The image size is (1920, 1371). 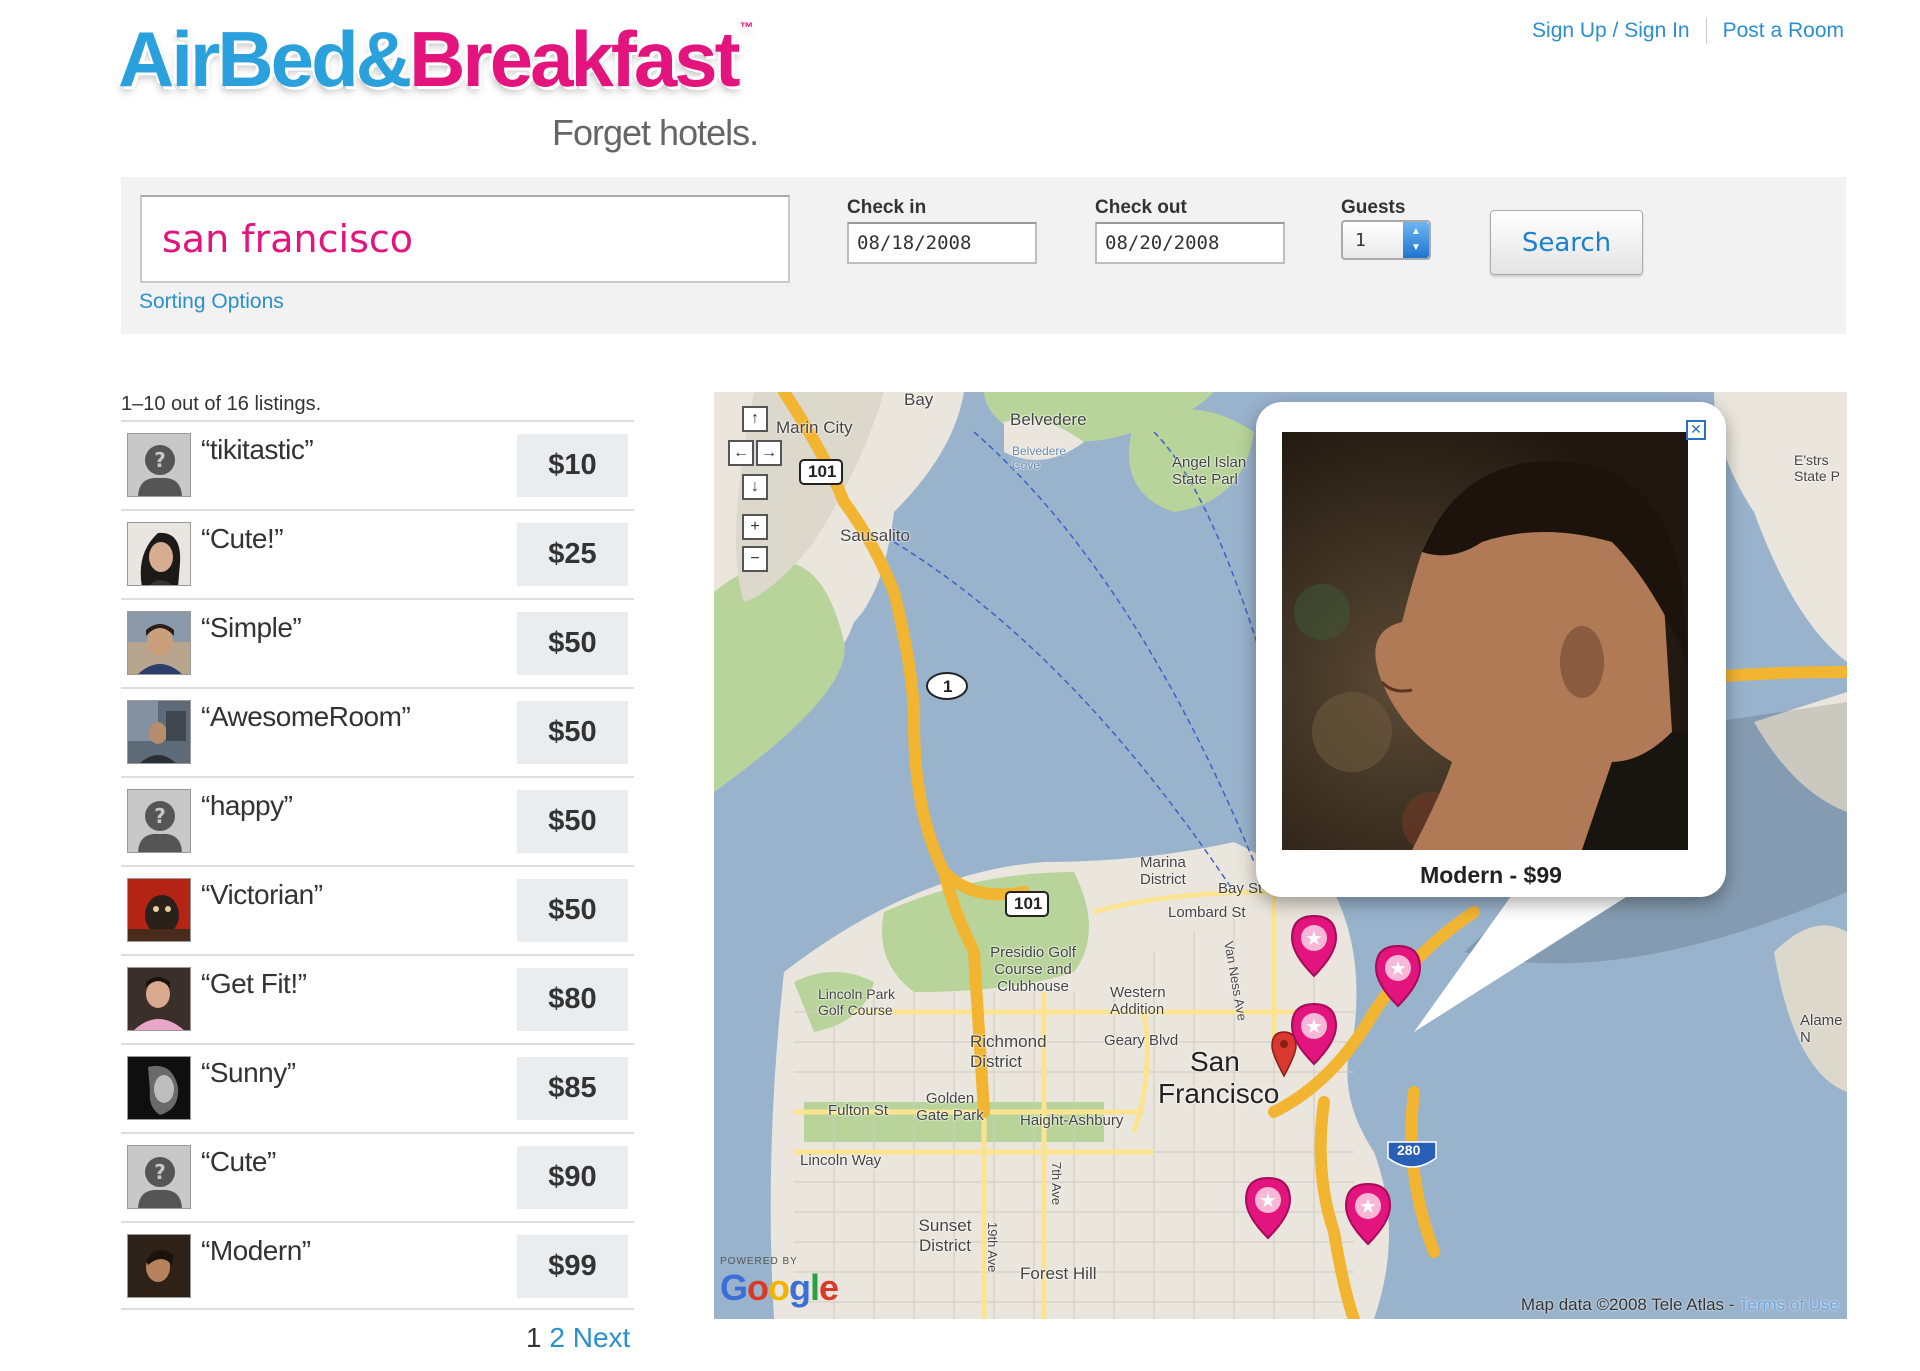 What do you see at coordinates (377, 642) in the screenshot?
I see `listing-item: “Simple” $50` at bounding box center [377, 642].